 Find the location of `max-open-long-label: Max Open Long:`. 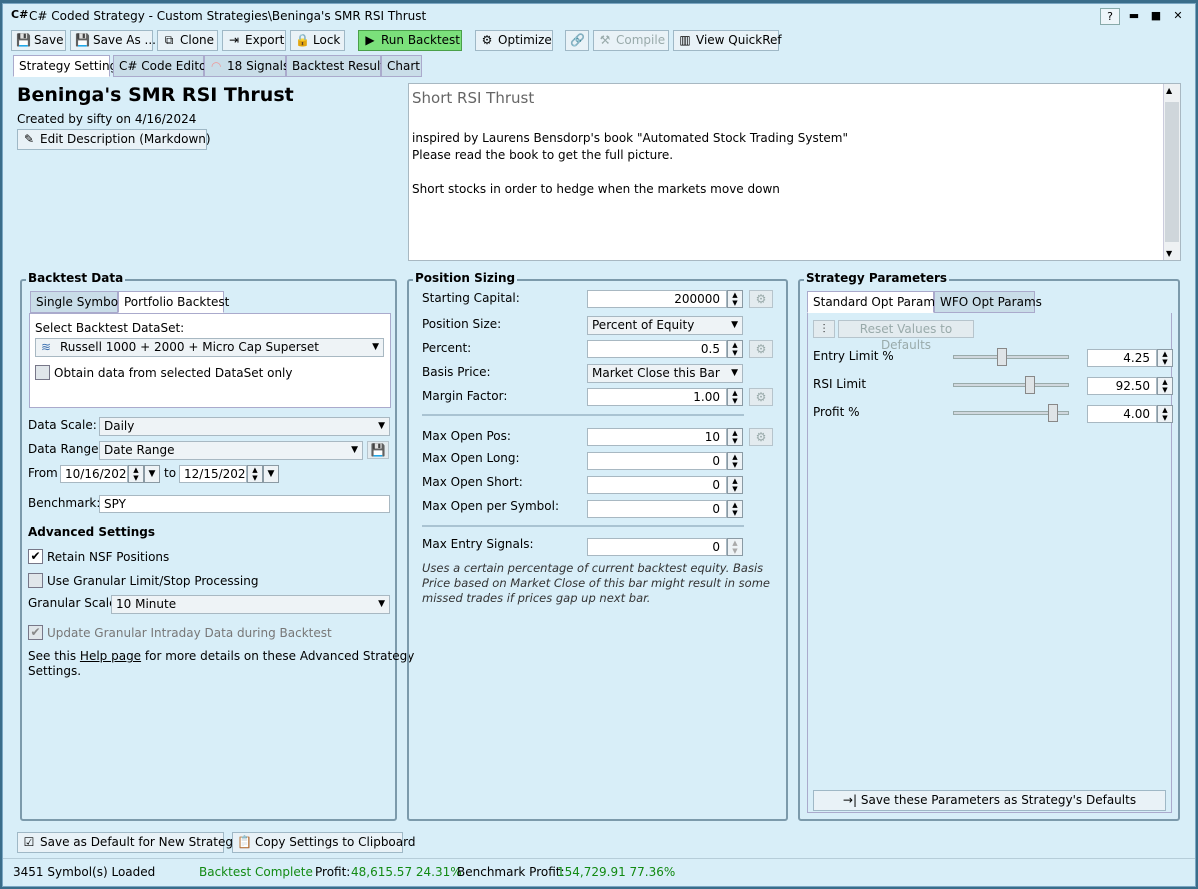

max-open-long-label: Max Open Long: is located at coordinates (471, 458).